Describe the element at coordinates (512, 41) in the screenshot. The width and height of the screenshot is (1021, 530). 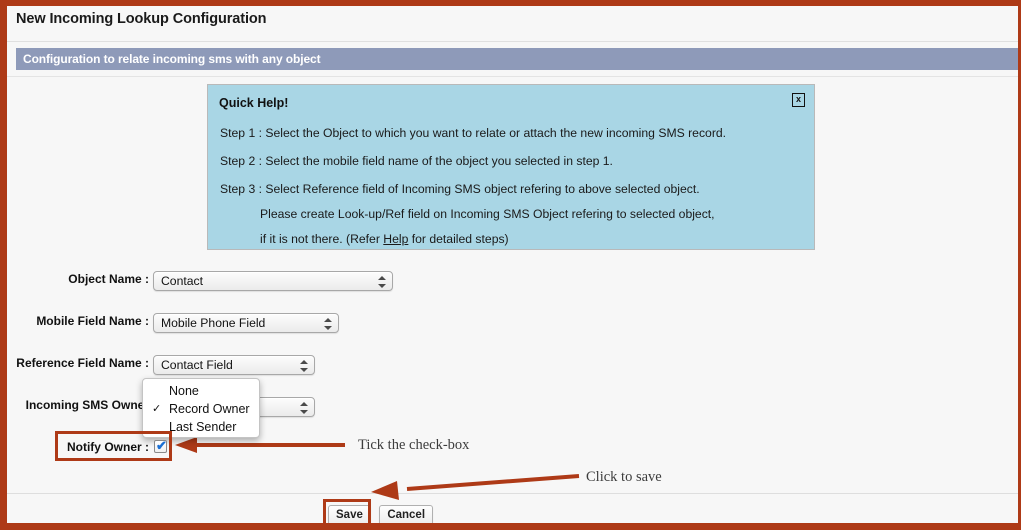
I see `title-divider` at that location.